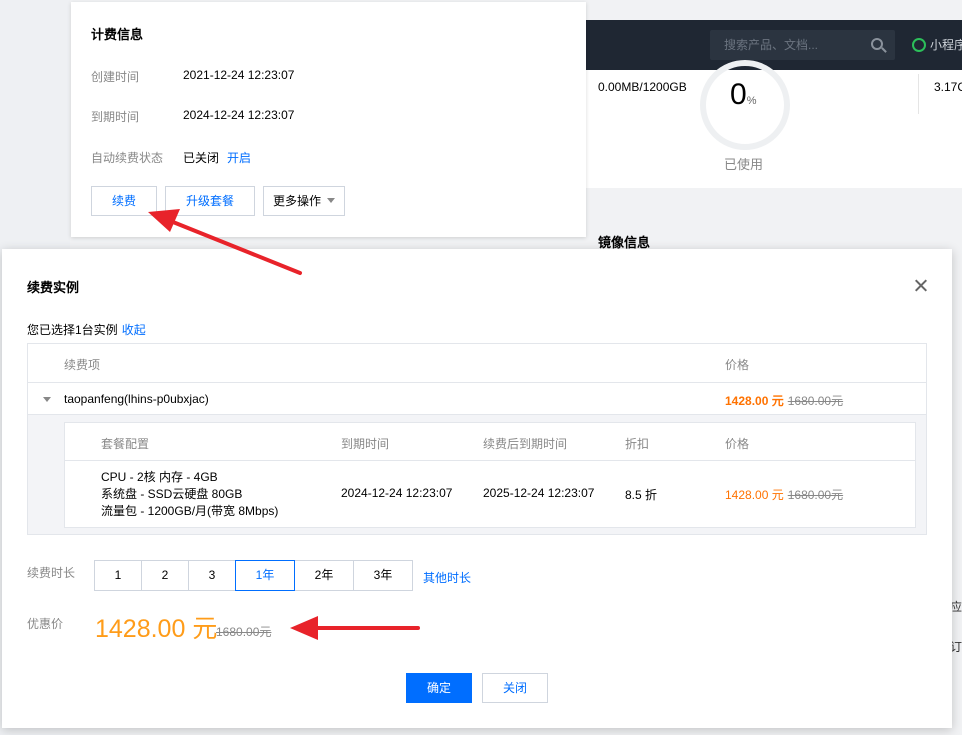  Describe the element at coordinates (439, 688) in the screenshot. I see `confirm-button: 确定` at that location.